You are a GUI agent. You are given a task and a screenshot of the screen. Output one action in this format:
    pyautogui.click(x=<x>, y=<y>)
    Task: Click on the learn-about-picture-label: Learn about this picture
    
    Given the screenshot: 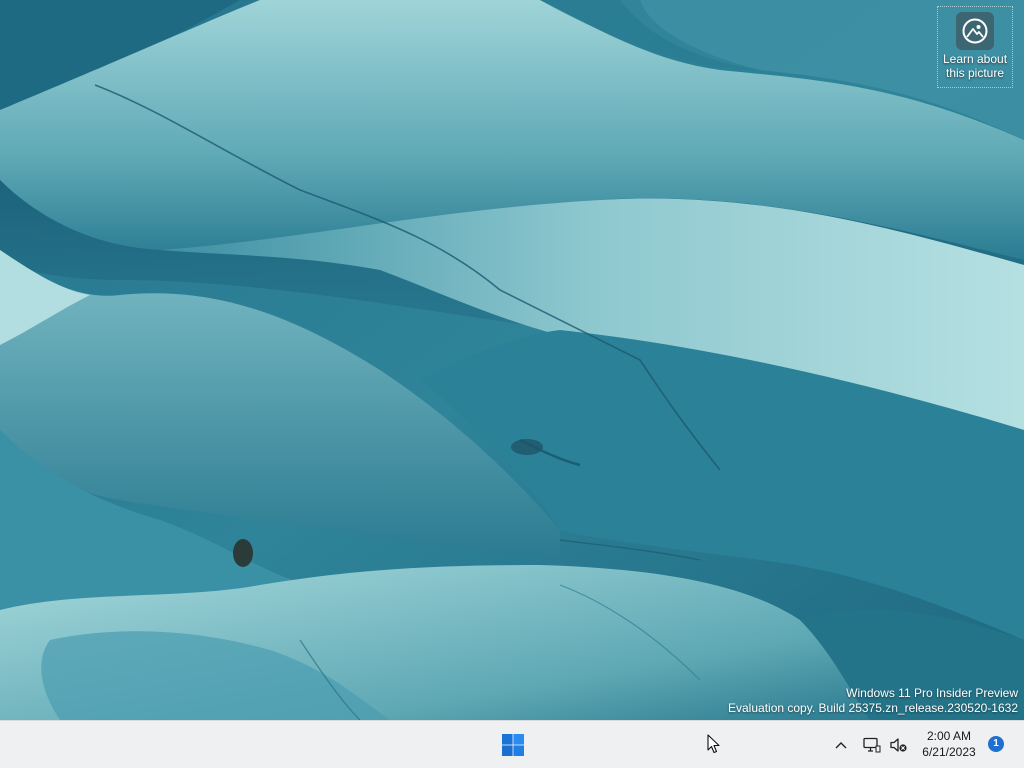 What is the action you would take?
    pyautogui.click(x=975, y=66)
    